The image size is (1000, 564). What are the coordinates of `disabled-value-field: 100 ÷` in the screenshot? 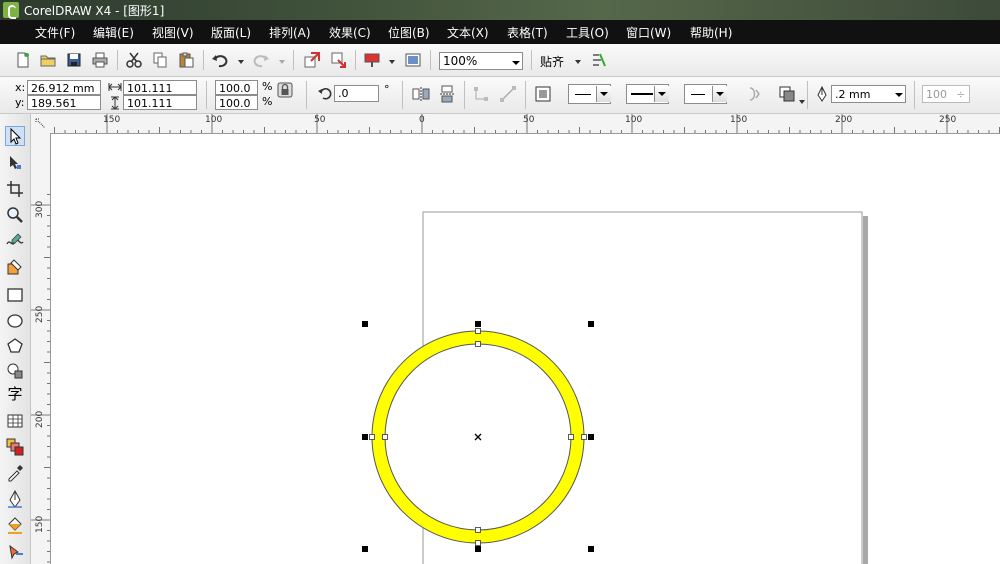 It's located at (946, 94).